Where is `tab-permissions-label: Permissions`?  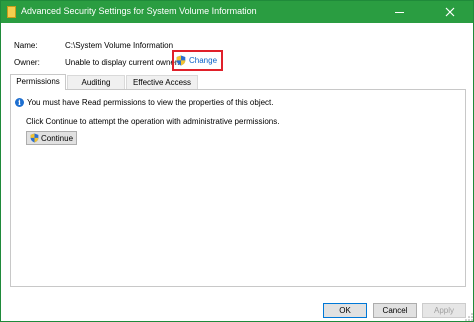 tab-permissions-label: Permissions is located at coordinates (38, 81).